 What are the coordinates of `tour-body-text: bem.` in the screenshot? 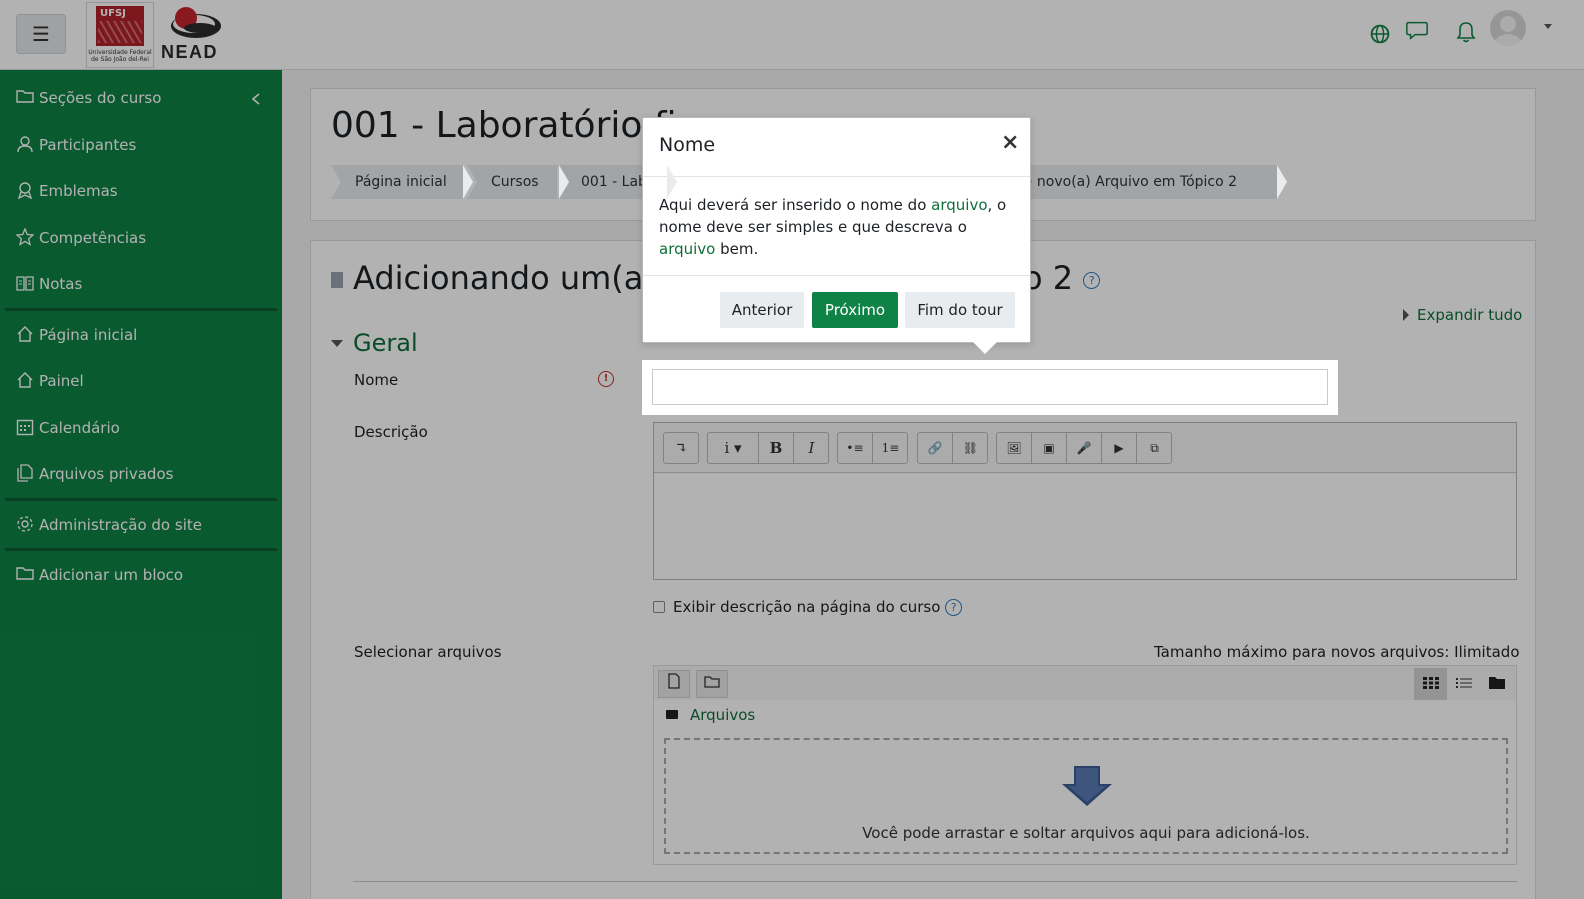 It's located at (737, 249).